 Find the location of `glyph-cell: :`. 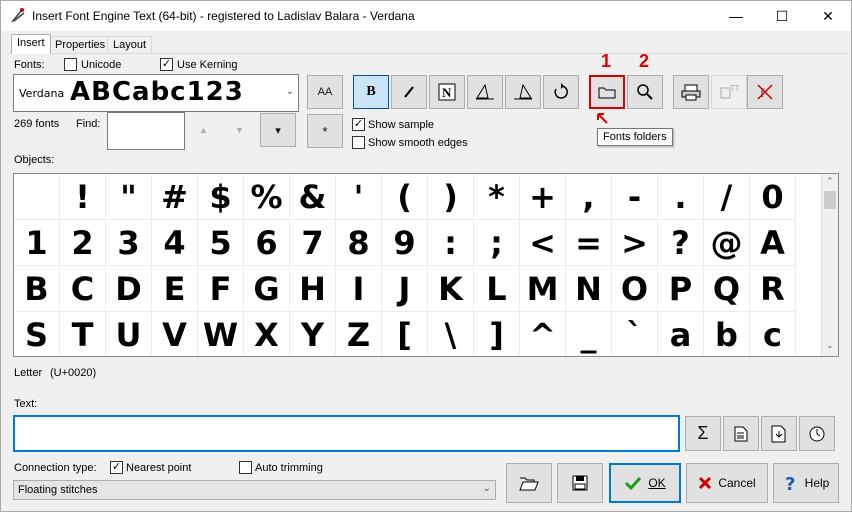

glyph-cell: : is located at coordinates (451, 243).